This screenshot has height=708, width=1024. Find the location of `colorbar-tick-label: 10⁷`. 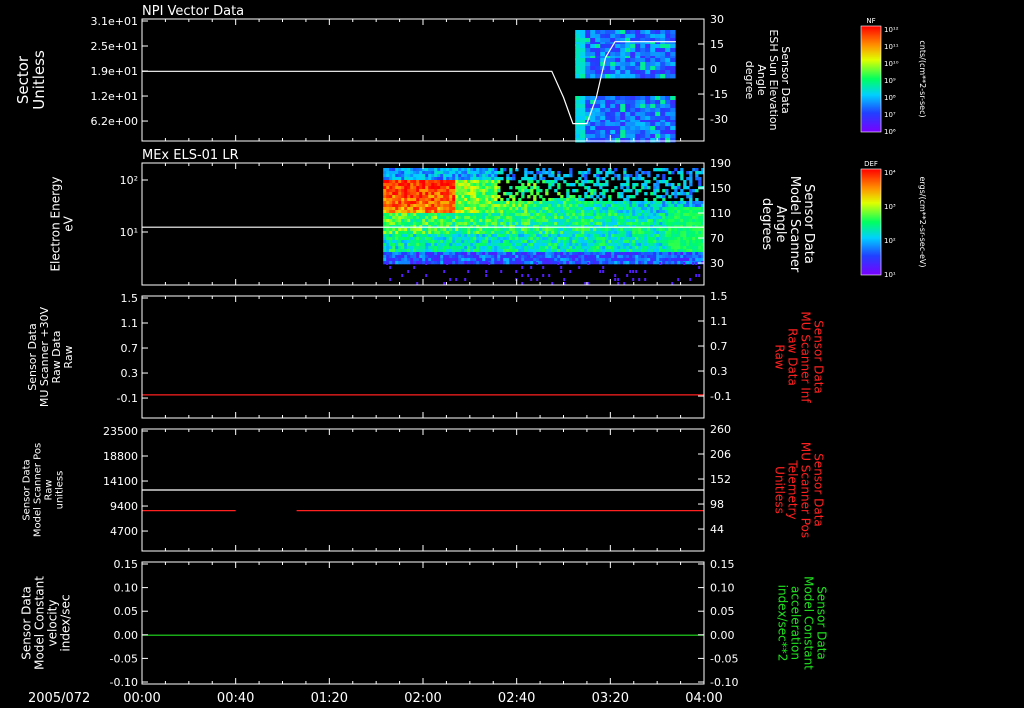

colorbar-tick-label: 10⁷ is located at coordinates (890, 115).